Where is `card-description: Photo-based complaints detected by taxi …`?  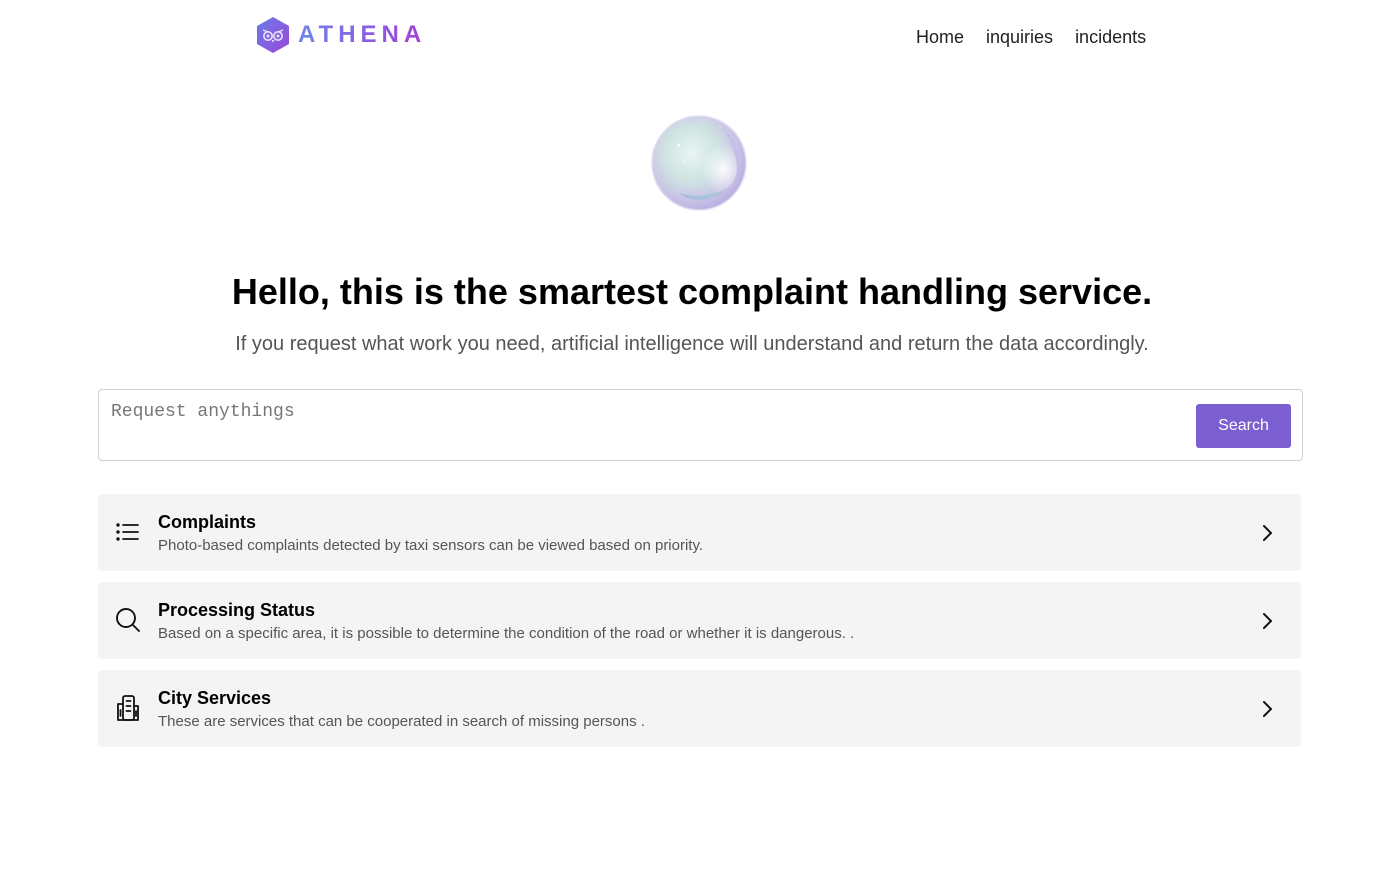
card-description: Photo-based complaints detected by taxi … is located at coordinates (431, 545).